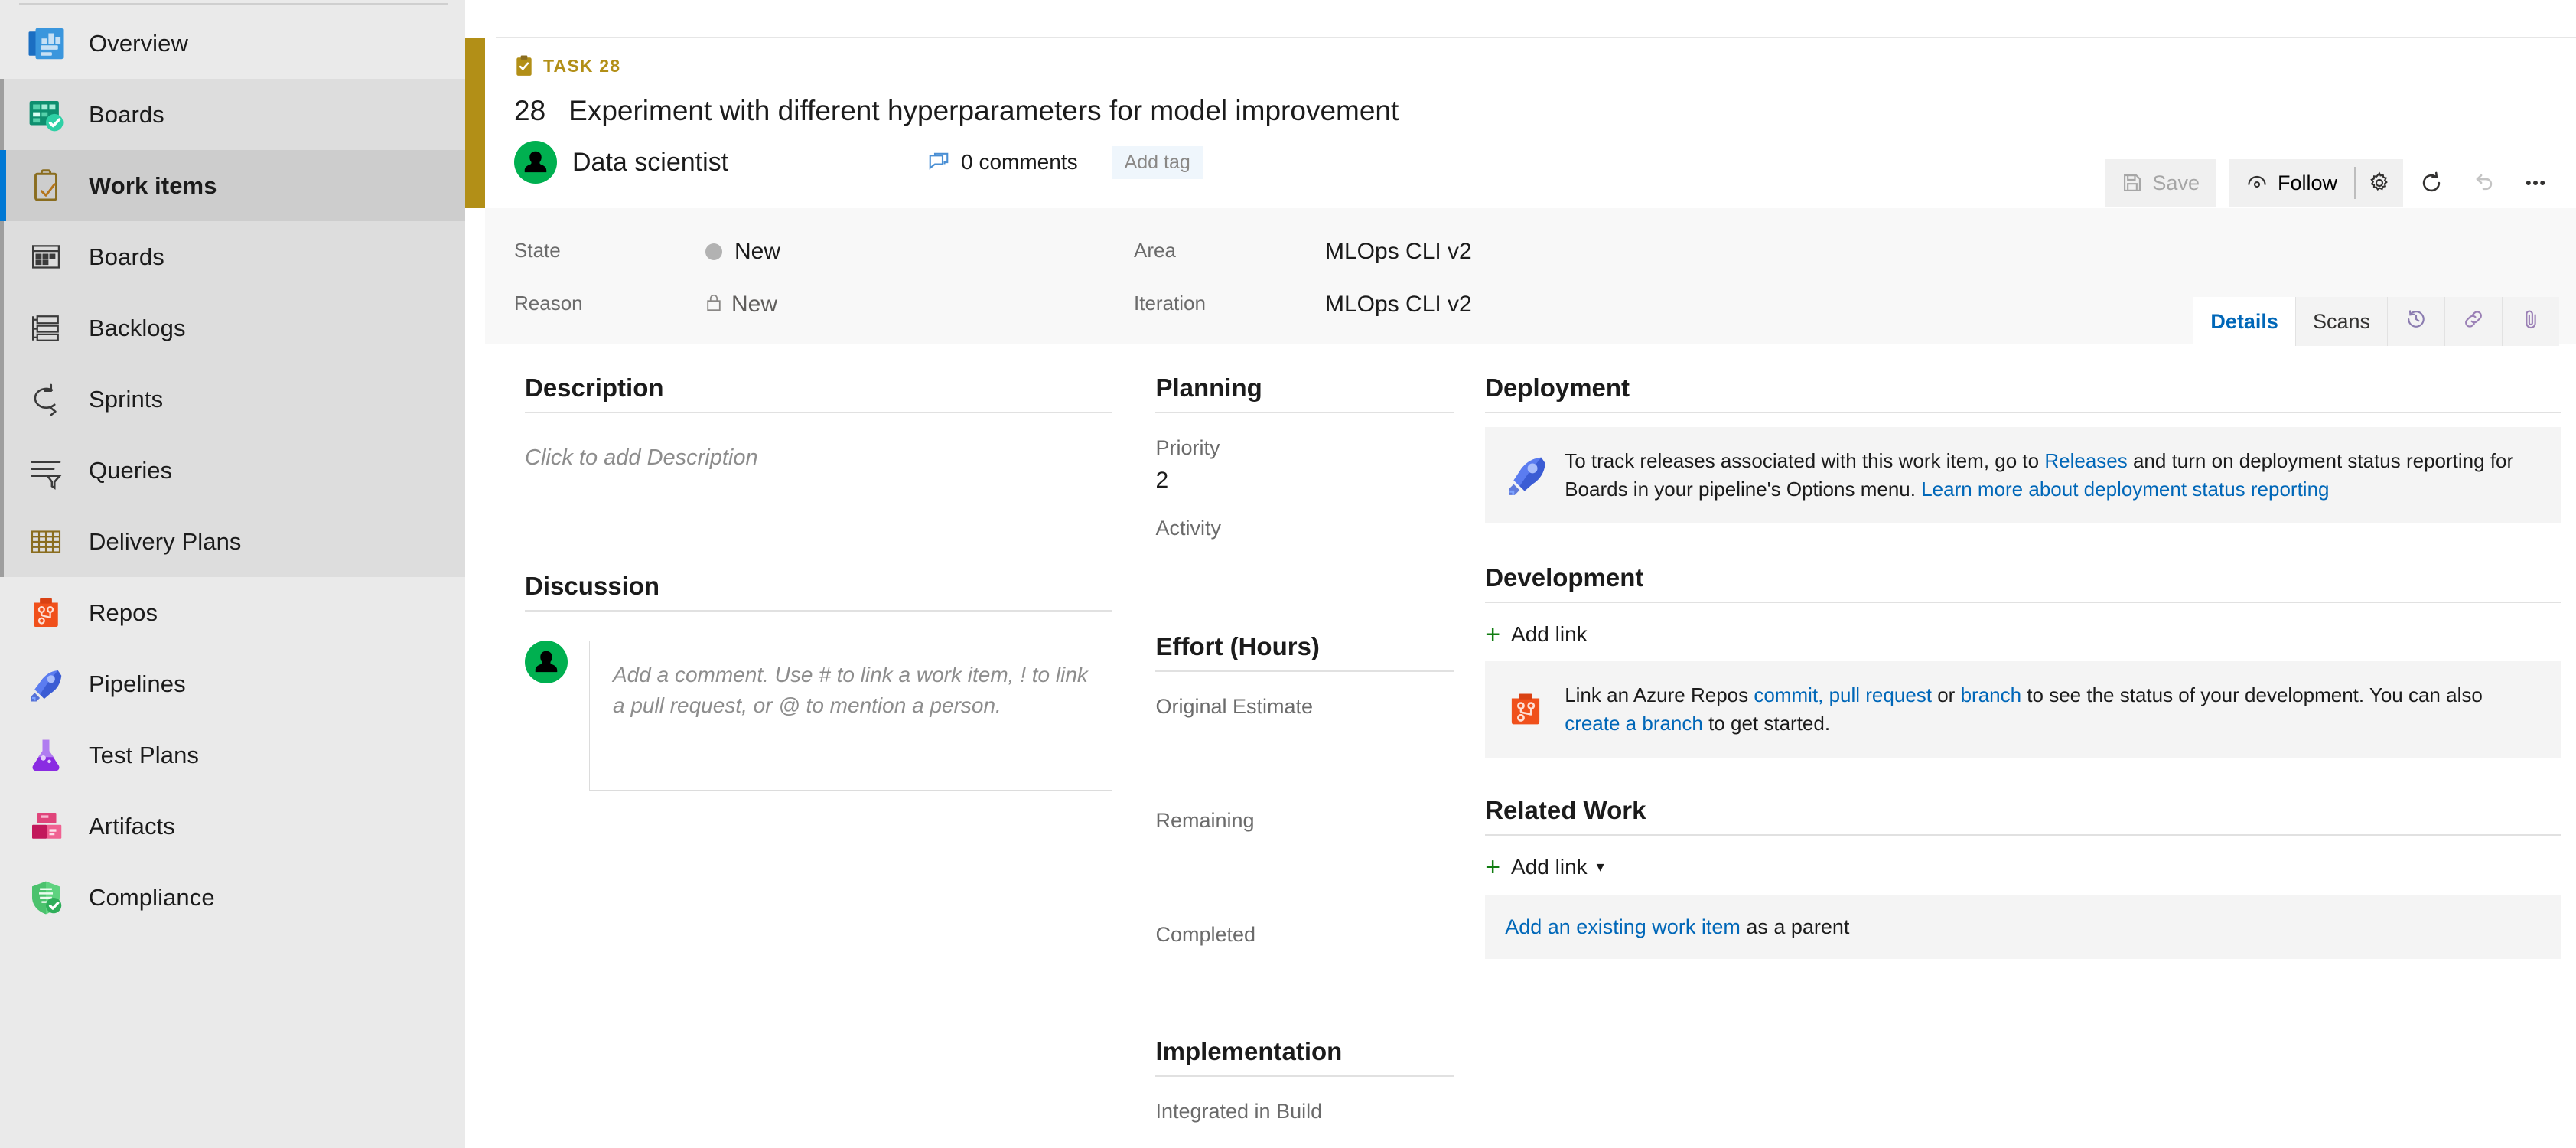 This screenshot has width=2576, height=1148. I want to click on sidebar-divider, so click(233, 4).